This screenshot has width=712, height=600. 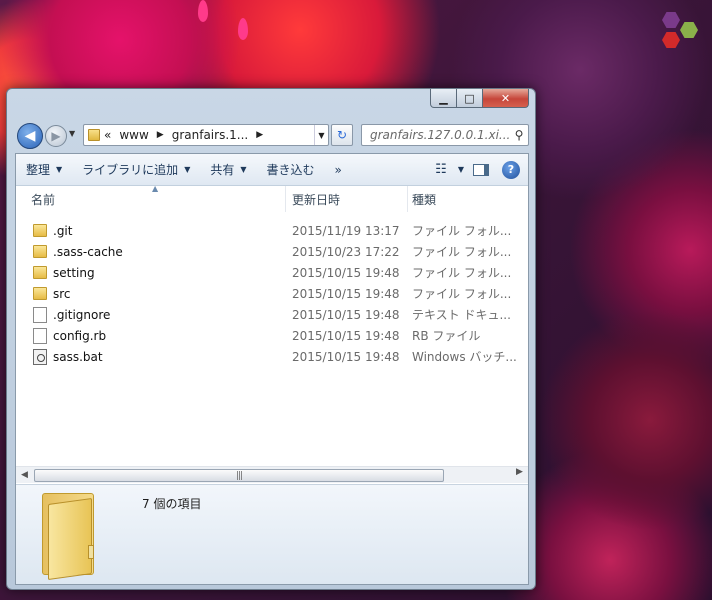 What do you see at coordinates (24, 475) in the screenshot?
I see `scroll-left-icon: ◀` at bounding box center [24, 475].